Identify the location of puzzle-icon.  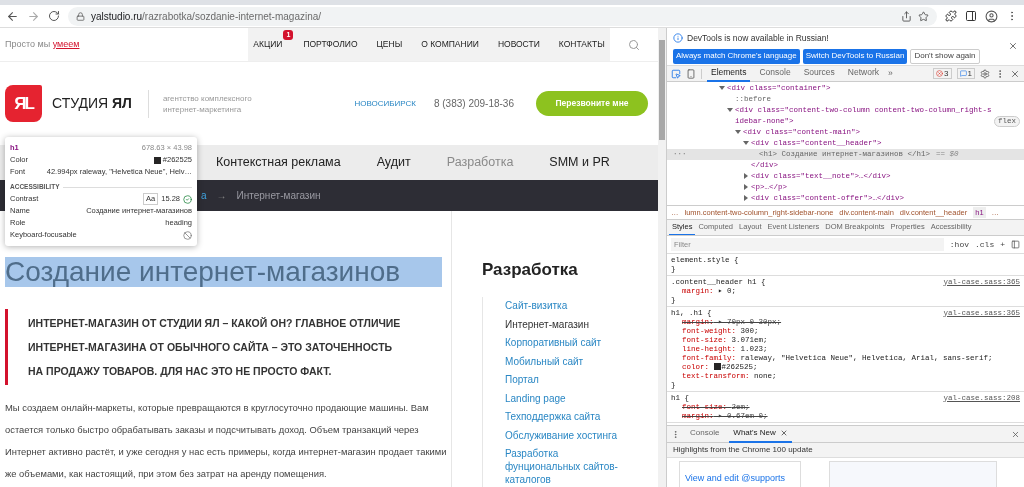
(951, 16).